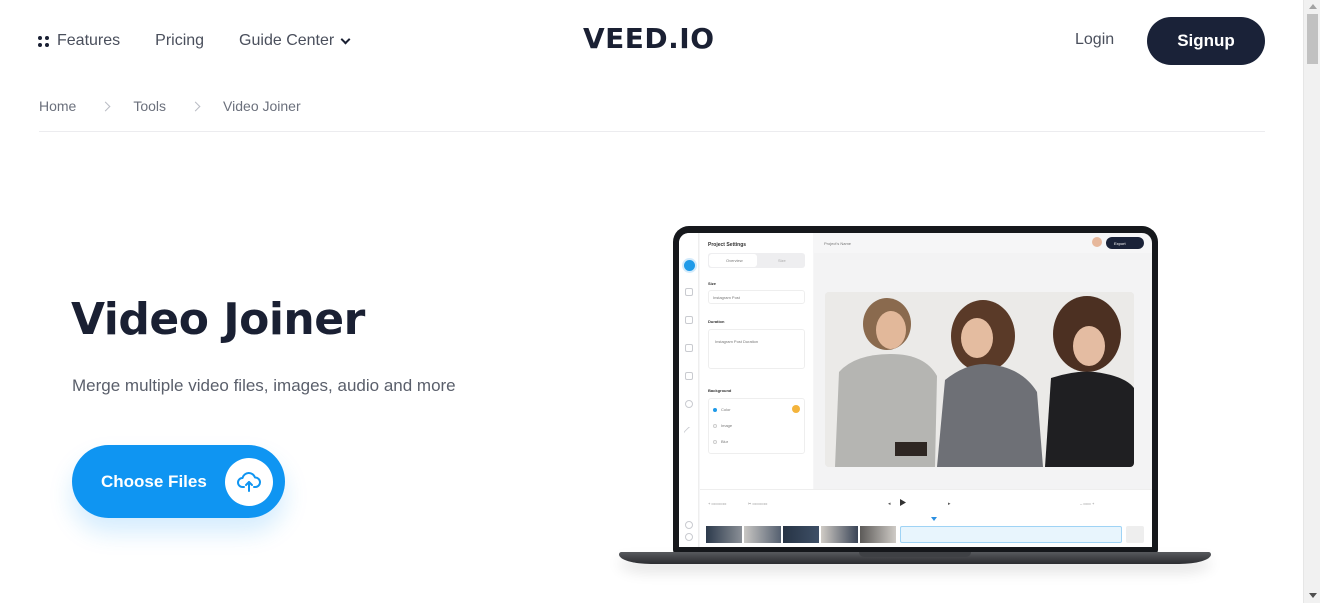 The image size is (1320, 603). Describe the element at coordinates (652, 131) in the screenshot. I see `header-divider` at that location.